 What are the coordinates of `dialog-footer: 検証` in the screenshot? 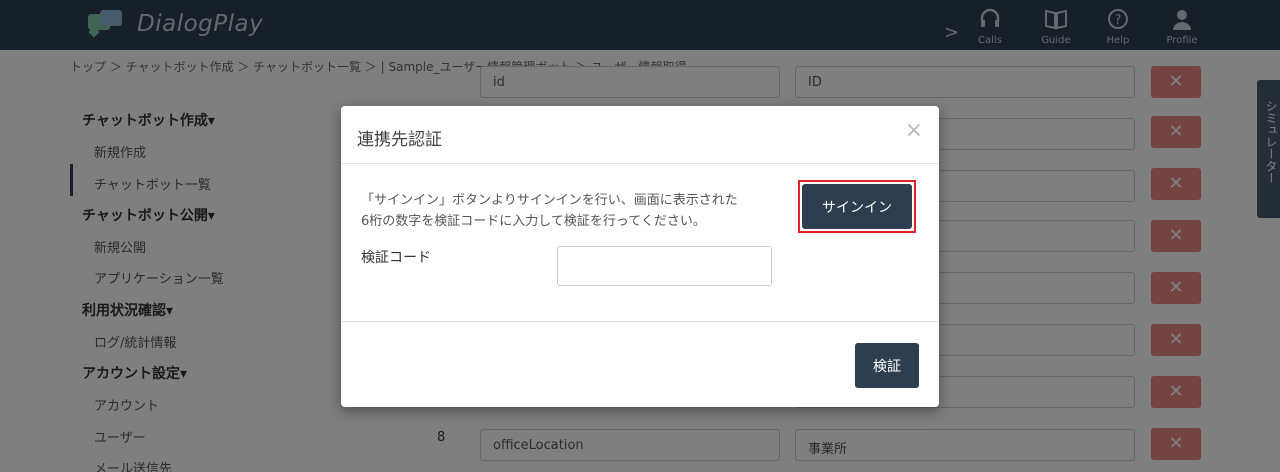 It's located at (640, 364).